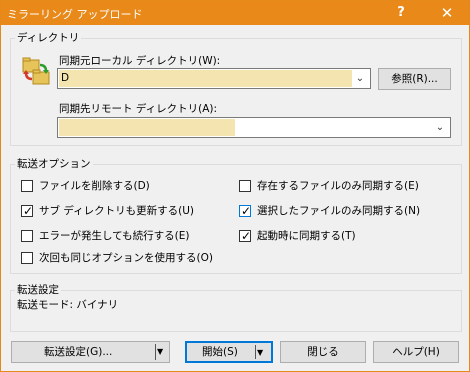 Image resolution: width=470 pixels, height=372 pixels. I want to click on close-title-button: ✕, so click(447, 13).